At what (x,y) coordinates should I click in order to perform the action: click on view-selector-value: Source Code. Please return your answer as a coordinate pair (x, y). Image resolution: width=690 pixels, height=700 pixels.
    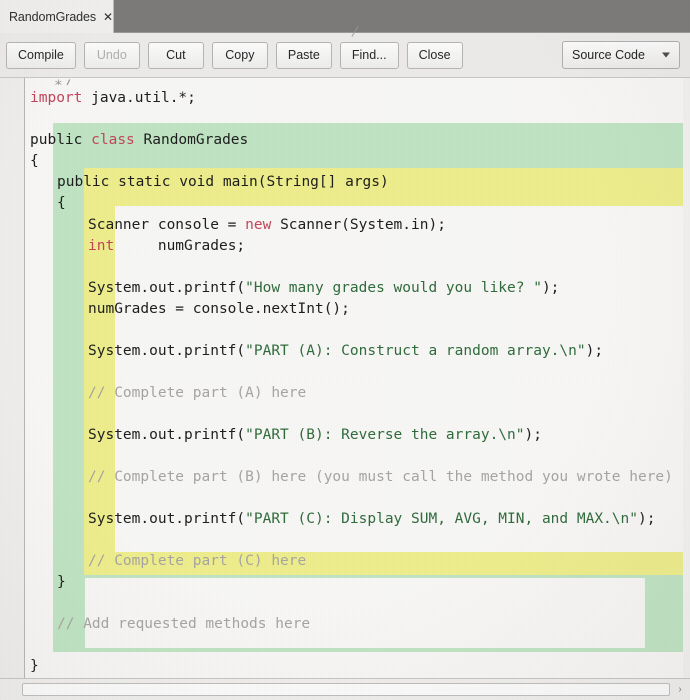
    Looking at the image, I should click on (608, 55).